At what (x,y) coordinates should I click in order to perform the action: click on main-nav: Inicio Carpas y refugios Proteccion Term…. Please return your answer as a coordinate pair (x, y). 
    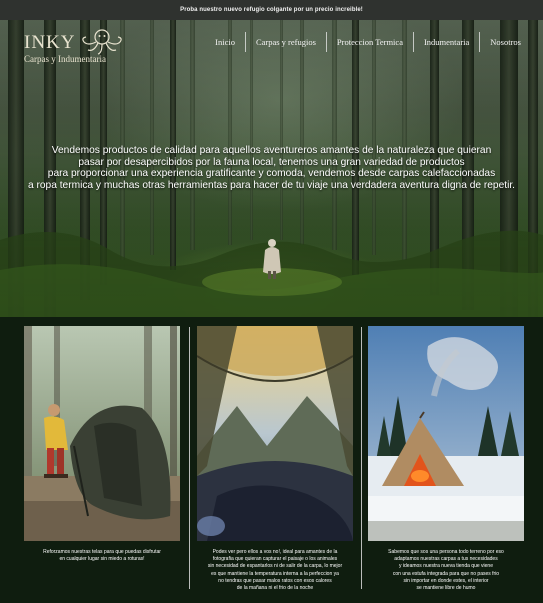
    Looking at the image, I should click on (368, 42).